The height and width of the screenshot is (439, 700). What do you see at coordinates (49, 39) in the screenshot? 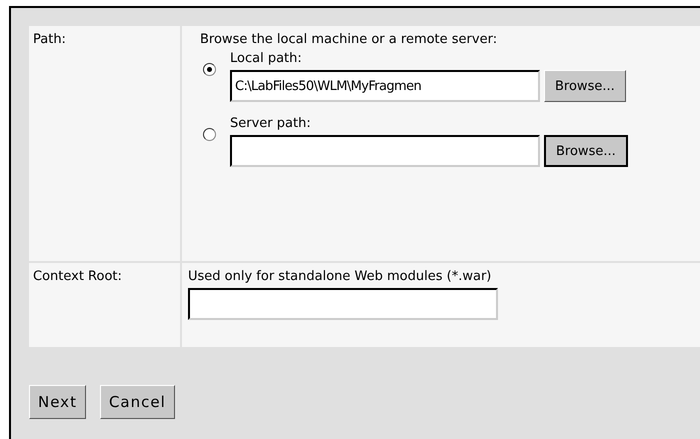
I see `field-label: Path:` at bounding box center [49, 39].